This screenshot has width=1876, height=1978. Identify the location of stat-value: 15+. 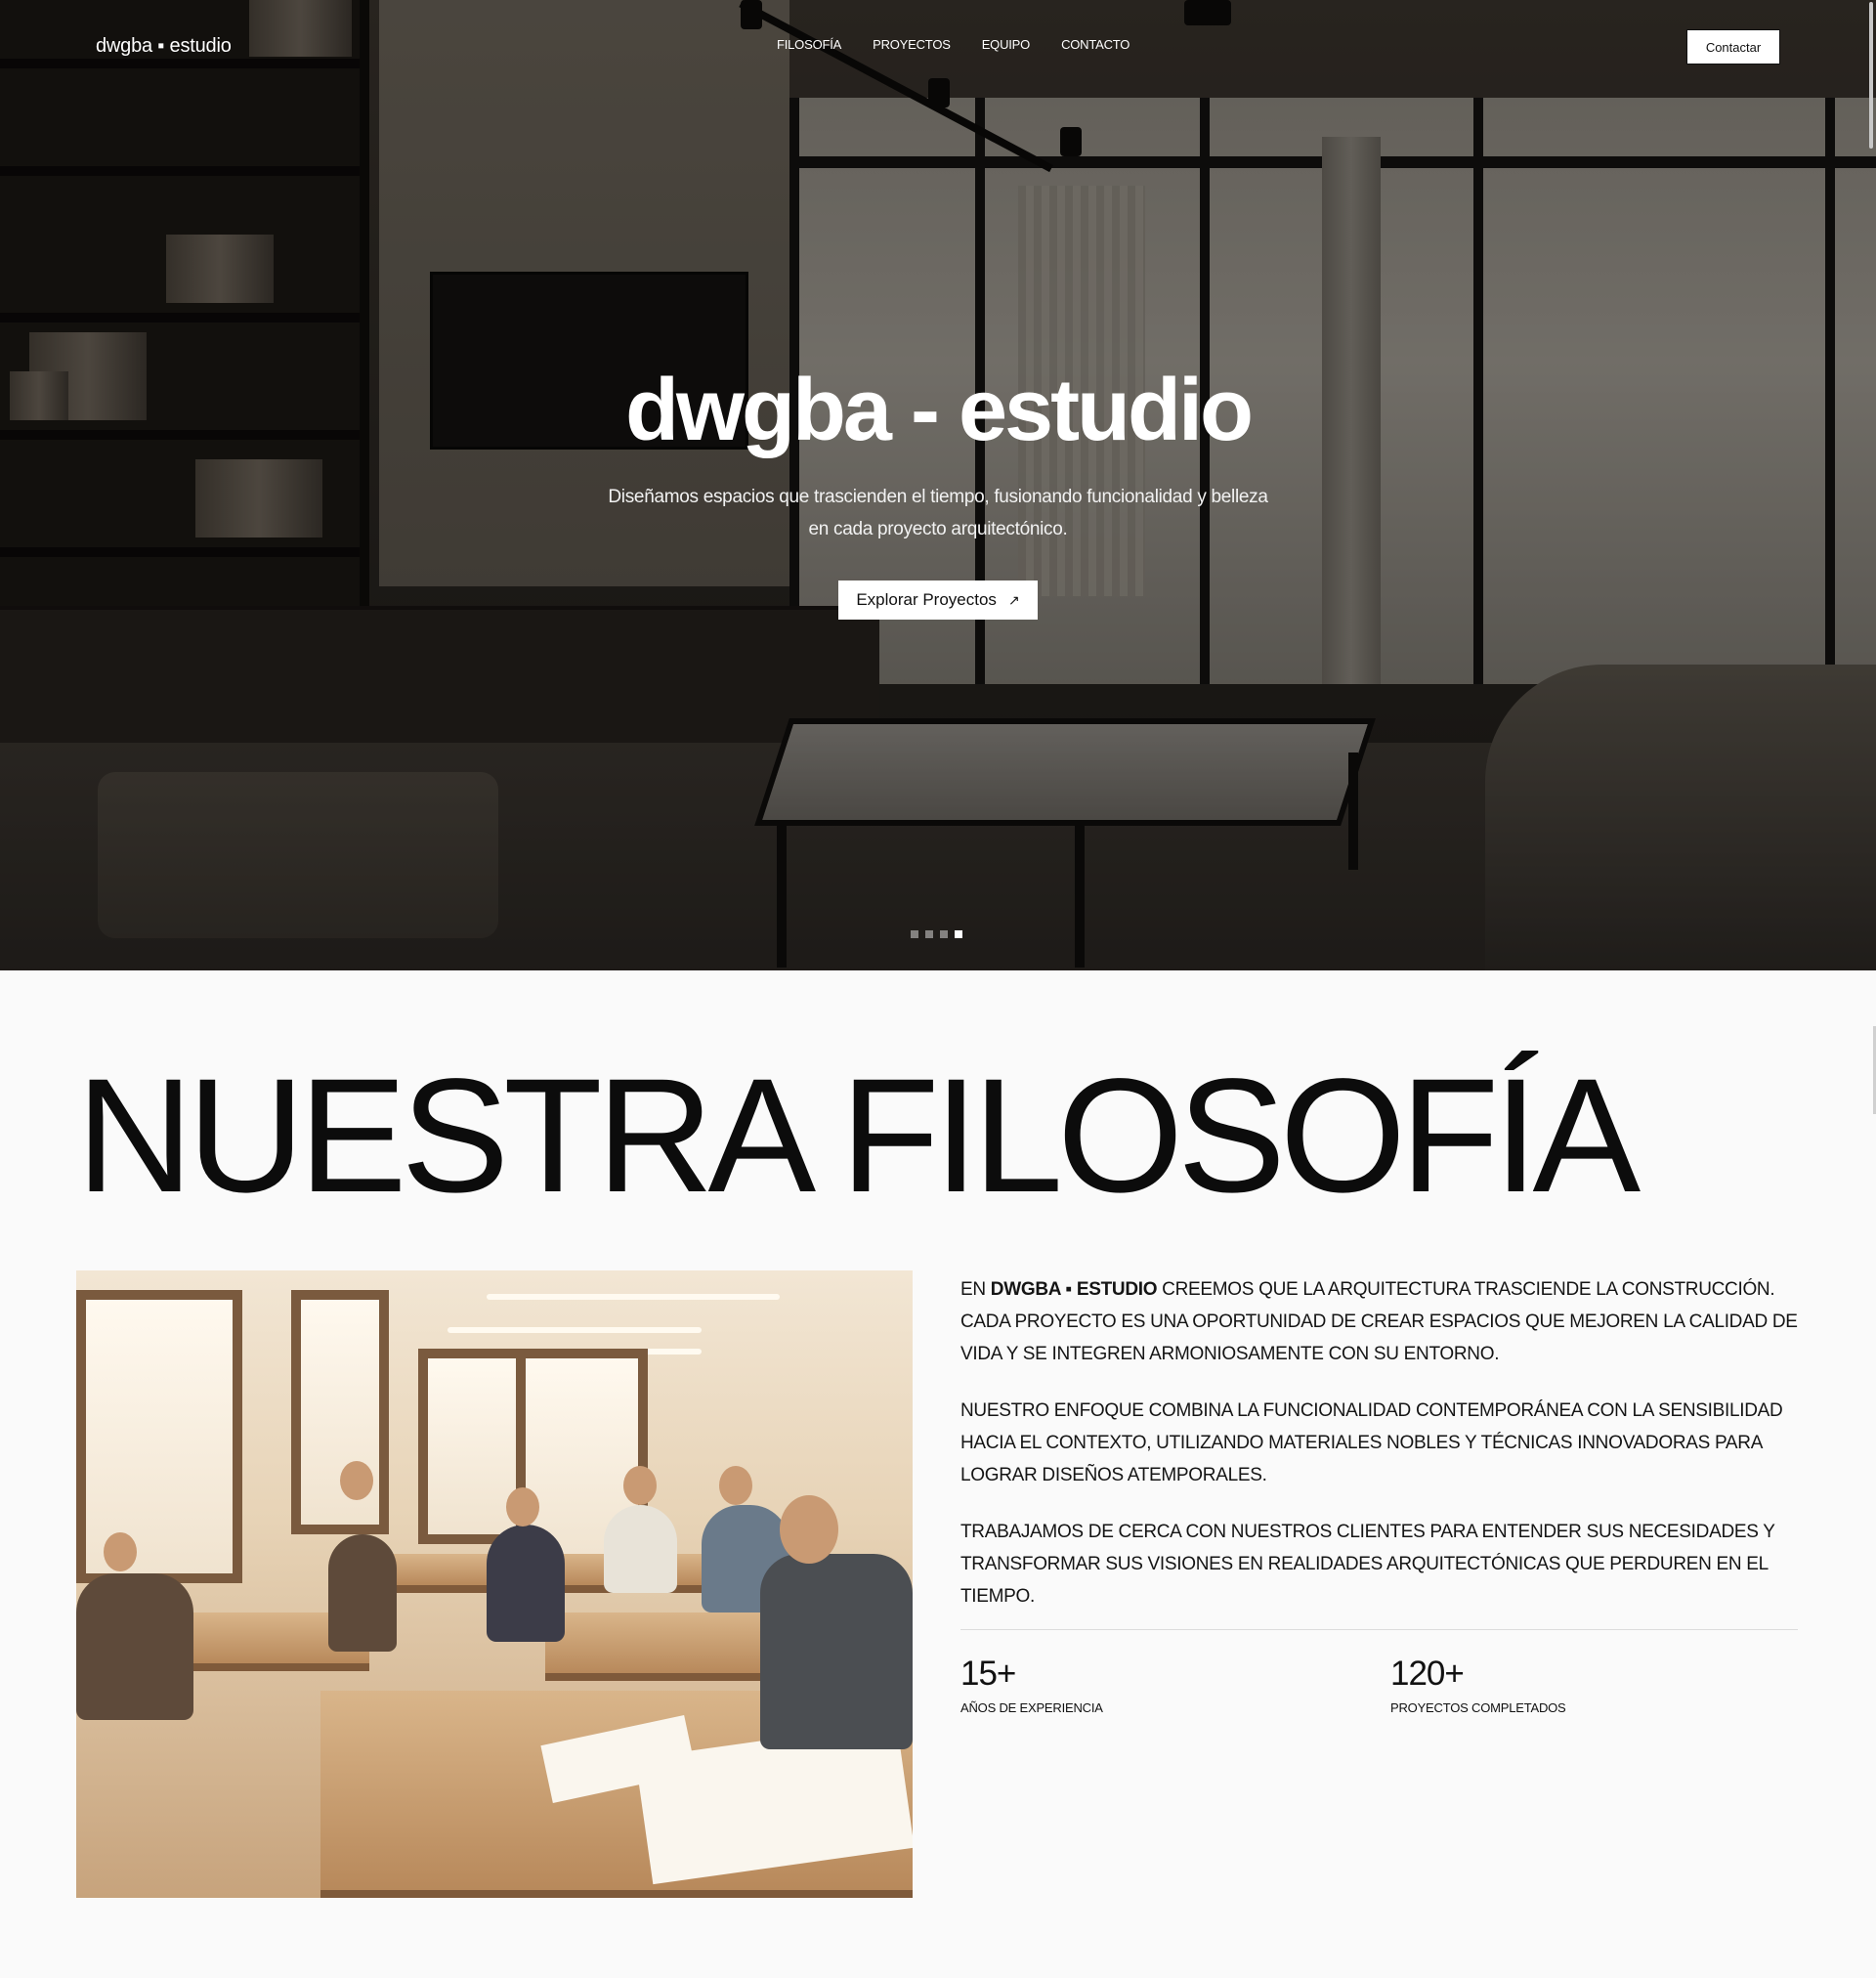
(988, 1674).